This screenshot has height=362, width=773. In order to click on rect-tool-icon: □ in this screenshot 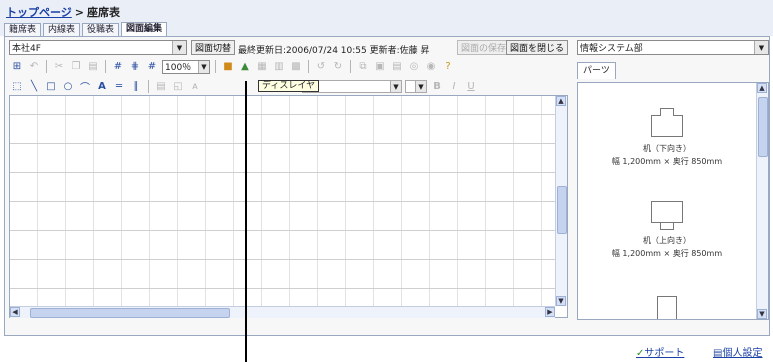, I will do `click(51, 87)`.